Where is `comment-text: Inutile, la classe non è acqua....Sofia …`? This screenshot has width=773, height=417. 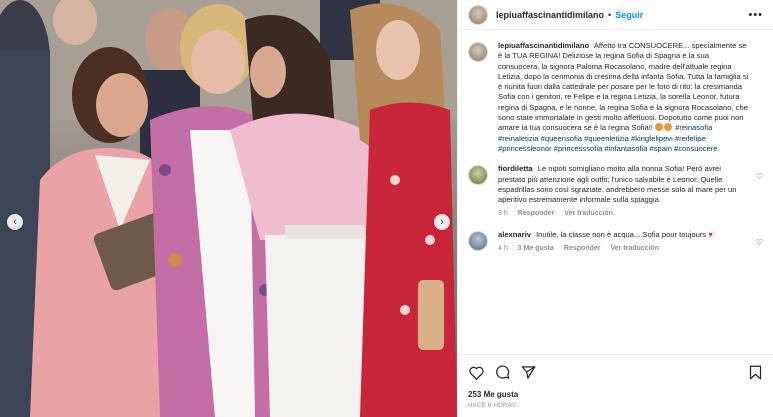 comment-text: Inutile, la classe non è acqua....Sofia … is located at coordinates (621, 234).